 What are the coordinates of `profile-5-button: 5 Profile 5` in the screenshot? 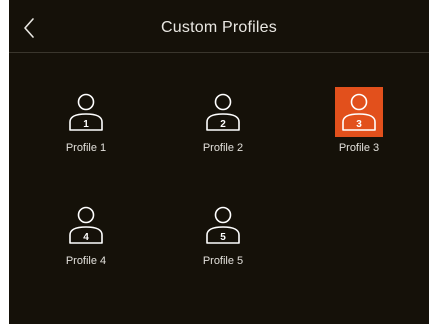 It's located at (223, 240).